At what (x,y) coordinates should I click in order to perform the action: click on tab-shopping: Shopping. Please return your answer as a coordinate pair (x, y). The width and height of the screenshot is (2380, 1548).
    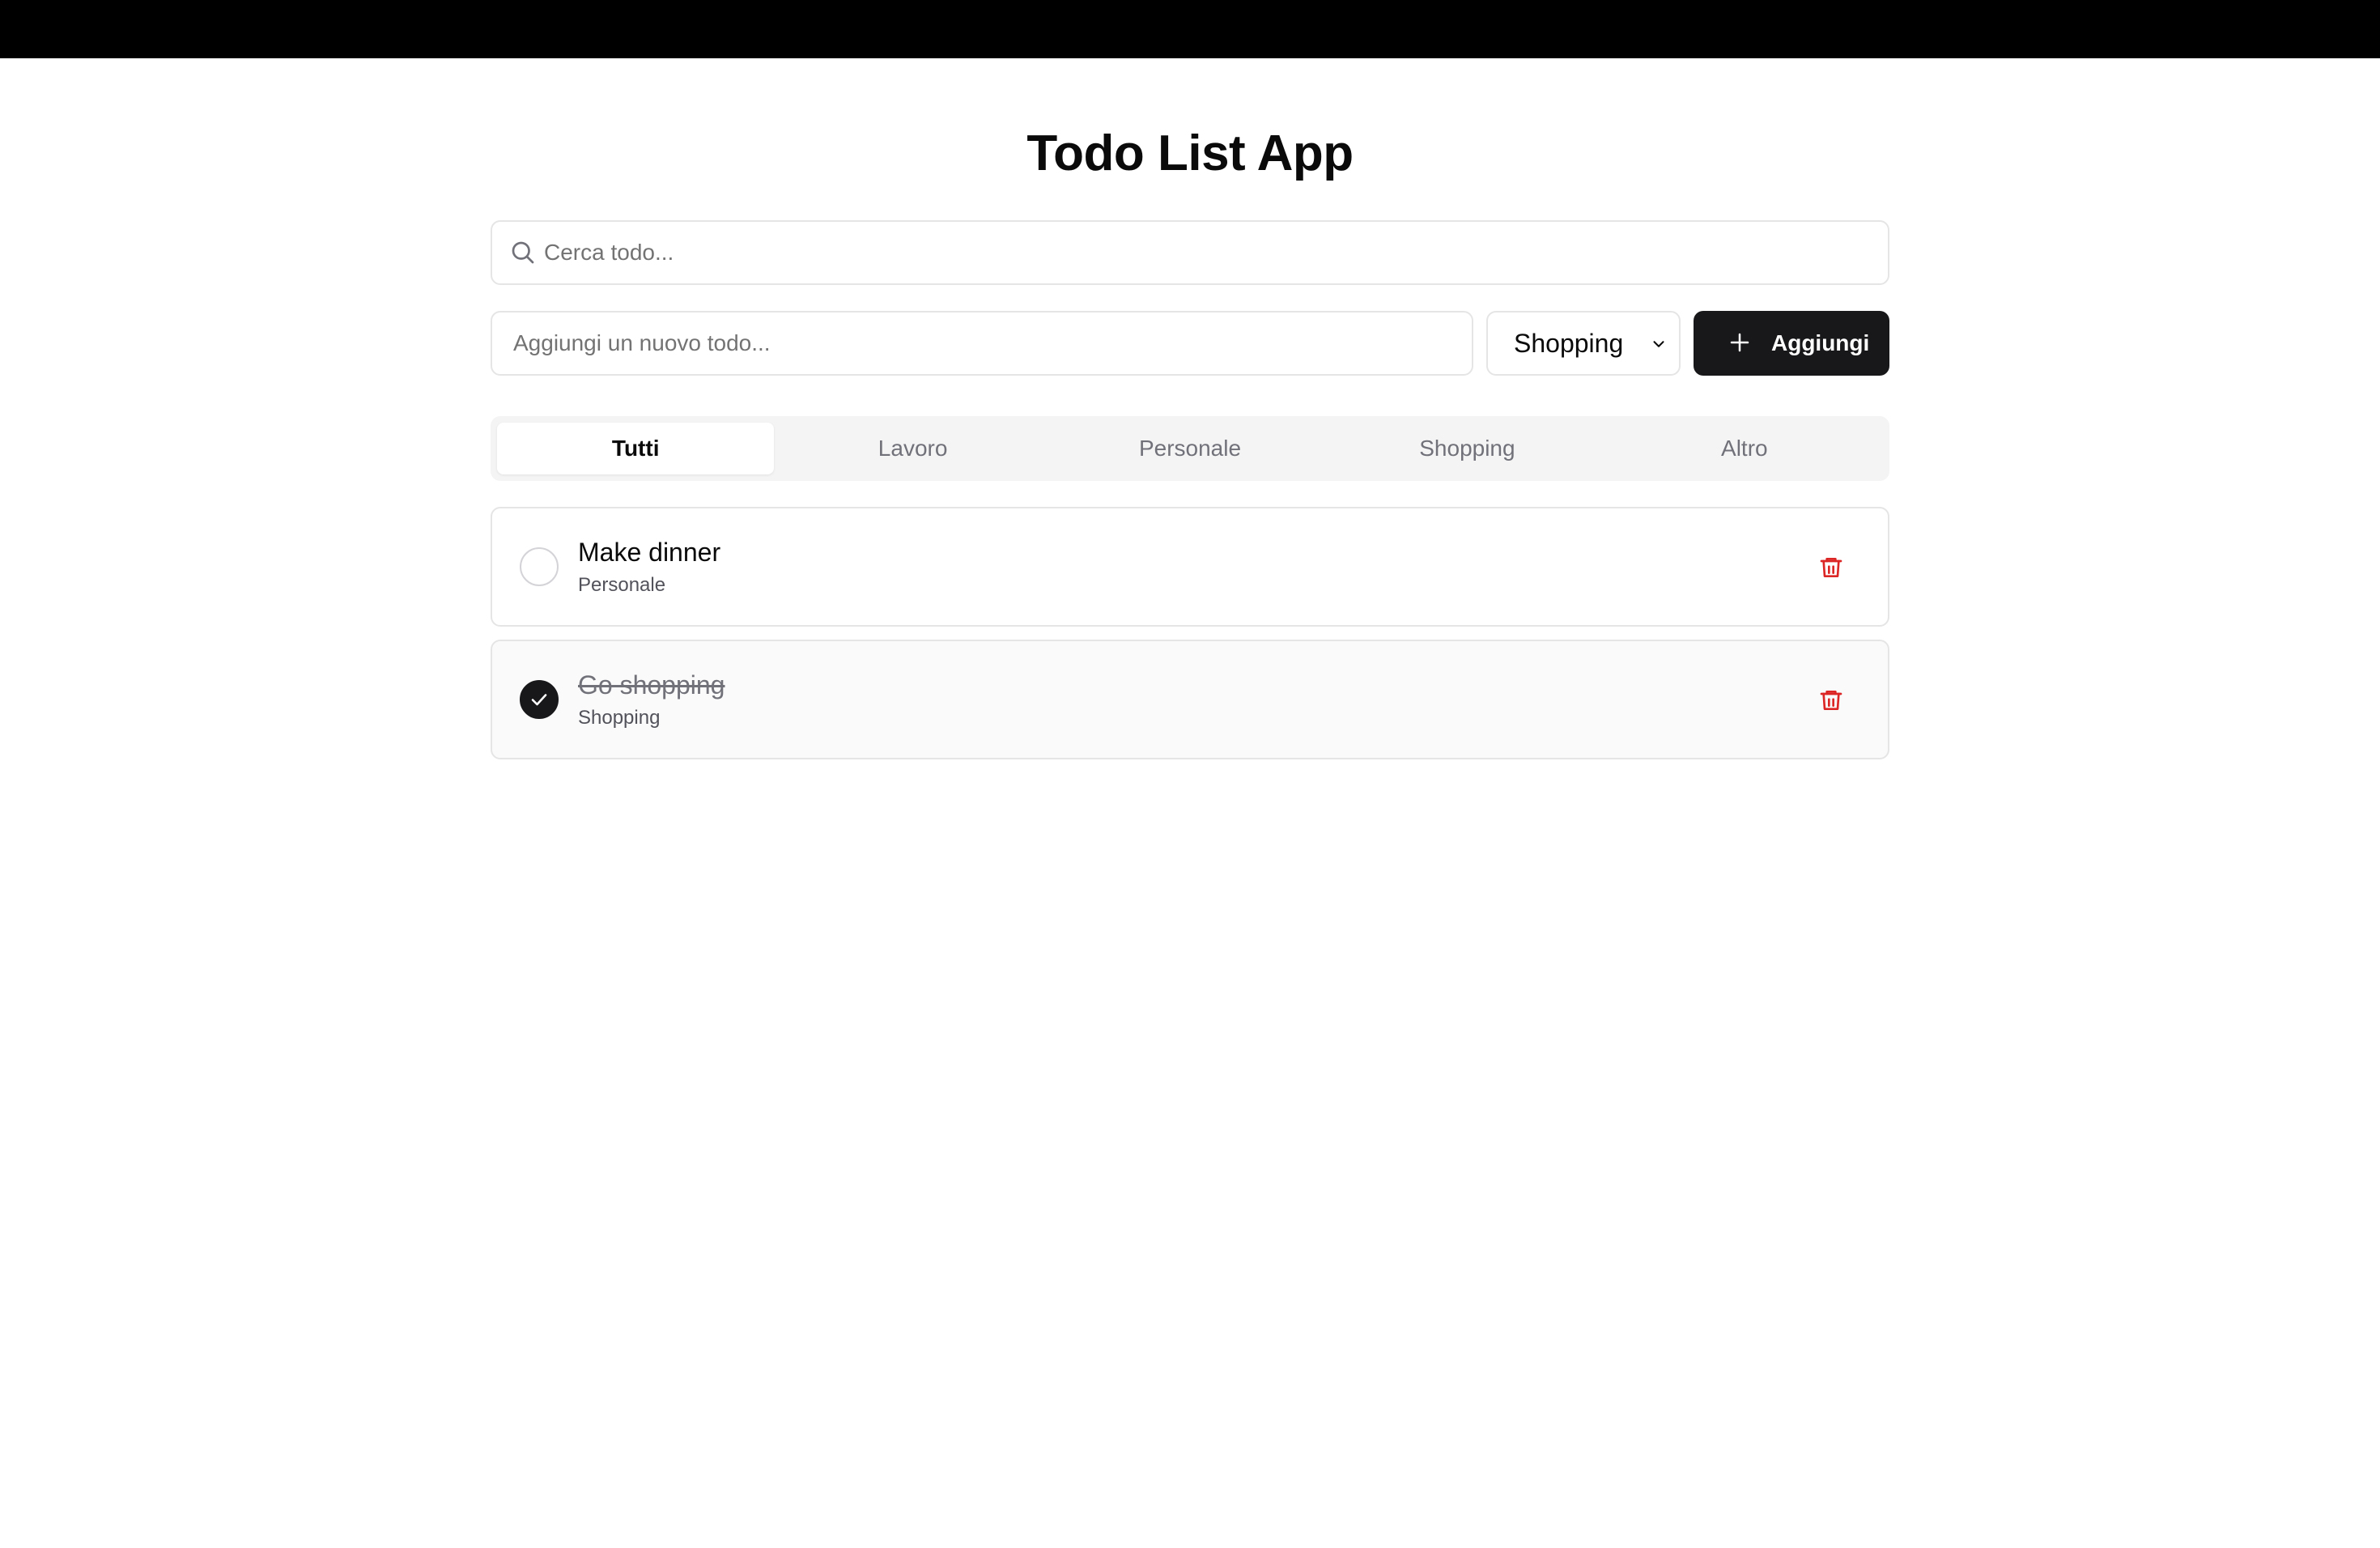
    Looking at the image, I should click on (1467, 448).